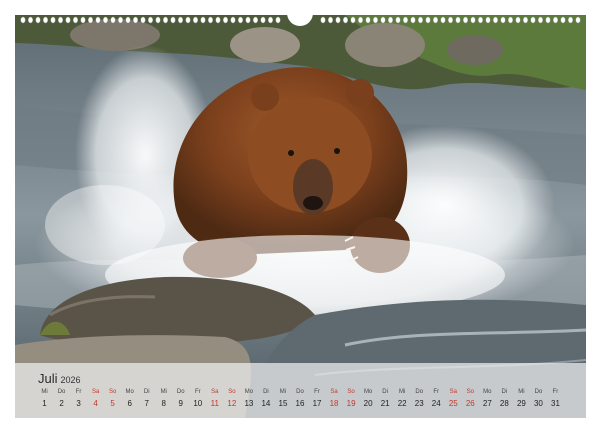 This screenshot has height=432, width=600. I want to click on weekday-label: Mi, so click(402, 392).